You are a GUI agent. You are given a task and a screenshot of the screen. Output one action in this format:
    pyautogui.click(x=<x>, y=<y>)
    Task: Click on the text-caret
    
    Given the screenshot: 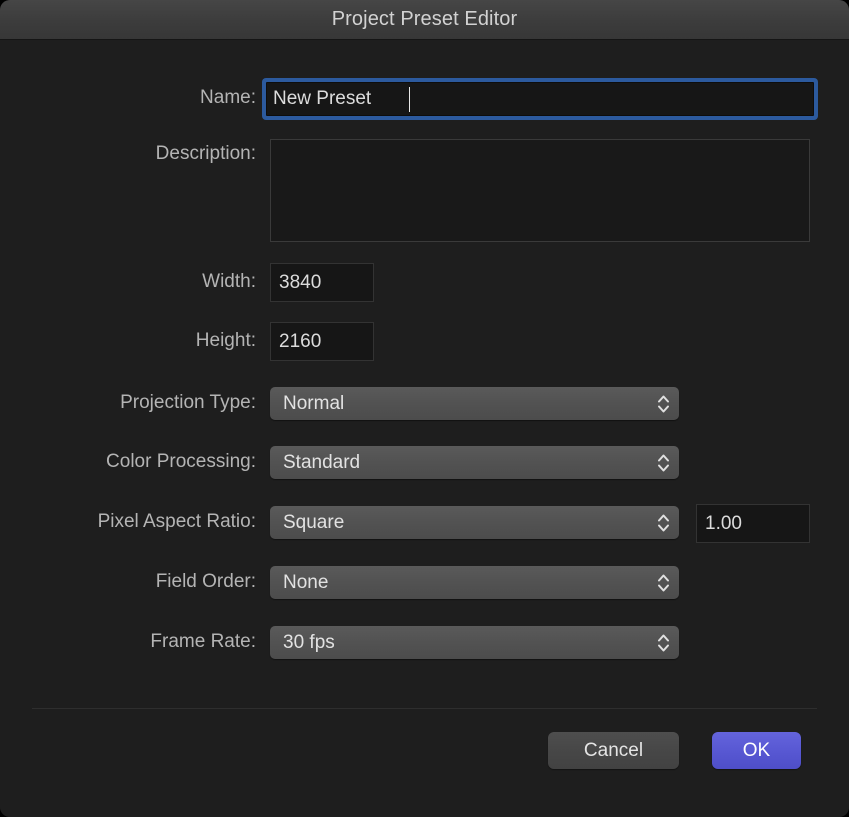 What is the action you would take?
    pyautogui.click(x=409, y=99)
    